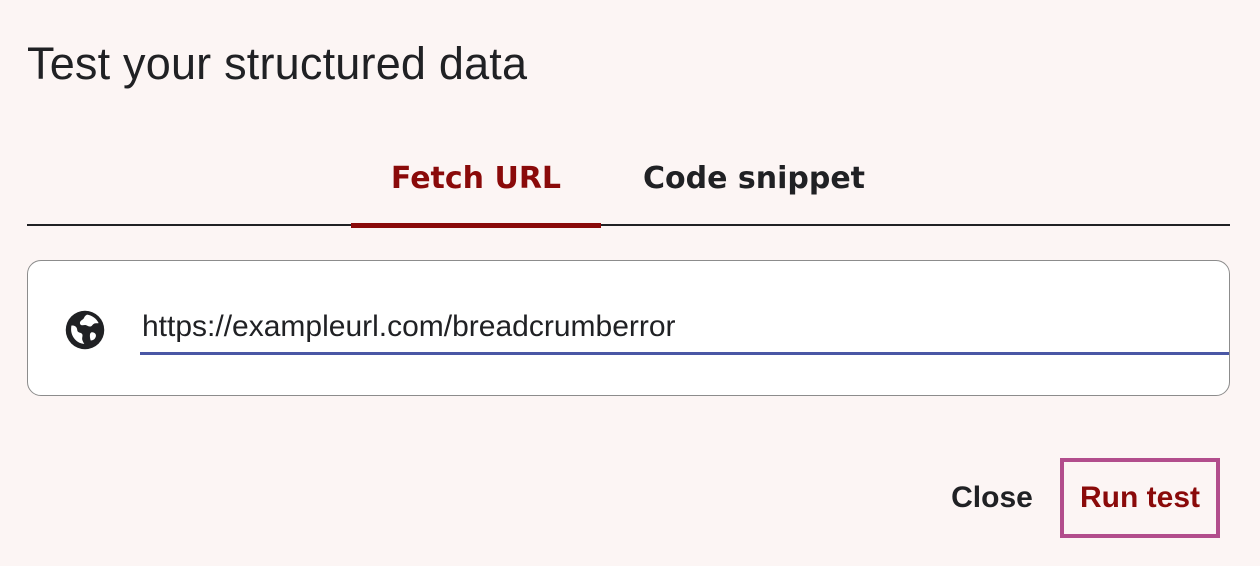  I want to click on tab-code-snippet: Code snippet, so click(754, 183).